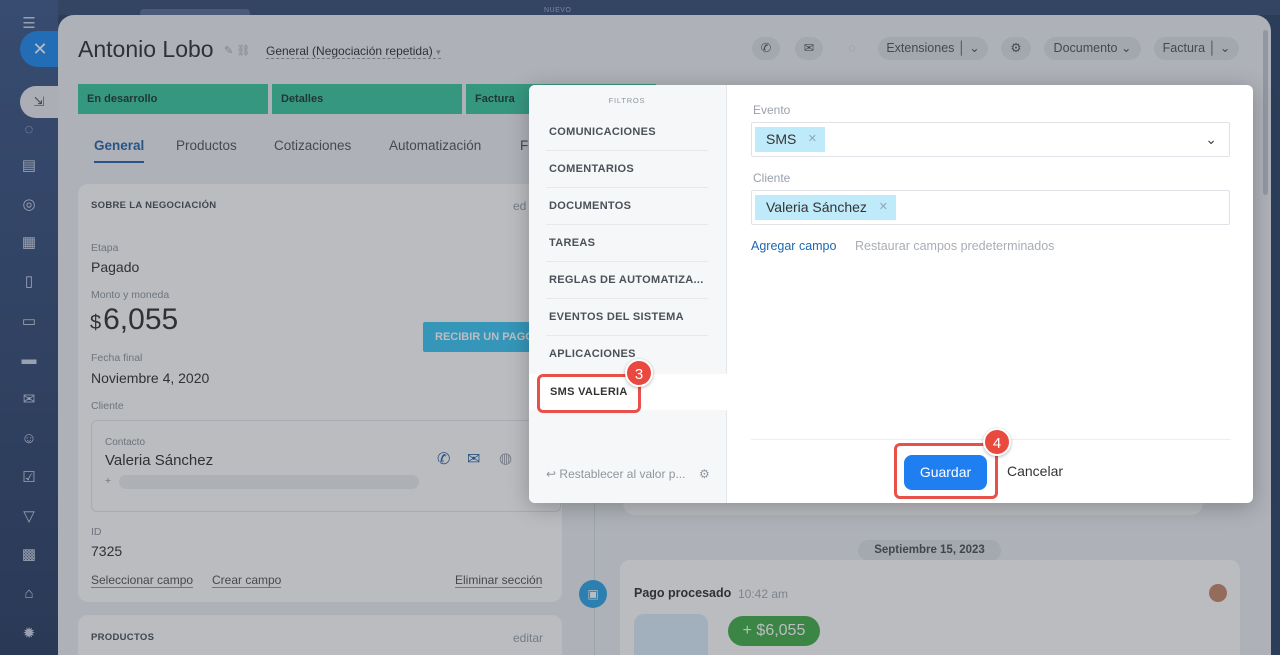 This screenshot has width=1280, height=655. Describe the element at coordinates (704, 474) in the screenshot. I see `gear-icon: ⚙` at that location.